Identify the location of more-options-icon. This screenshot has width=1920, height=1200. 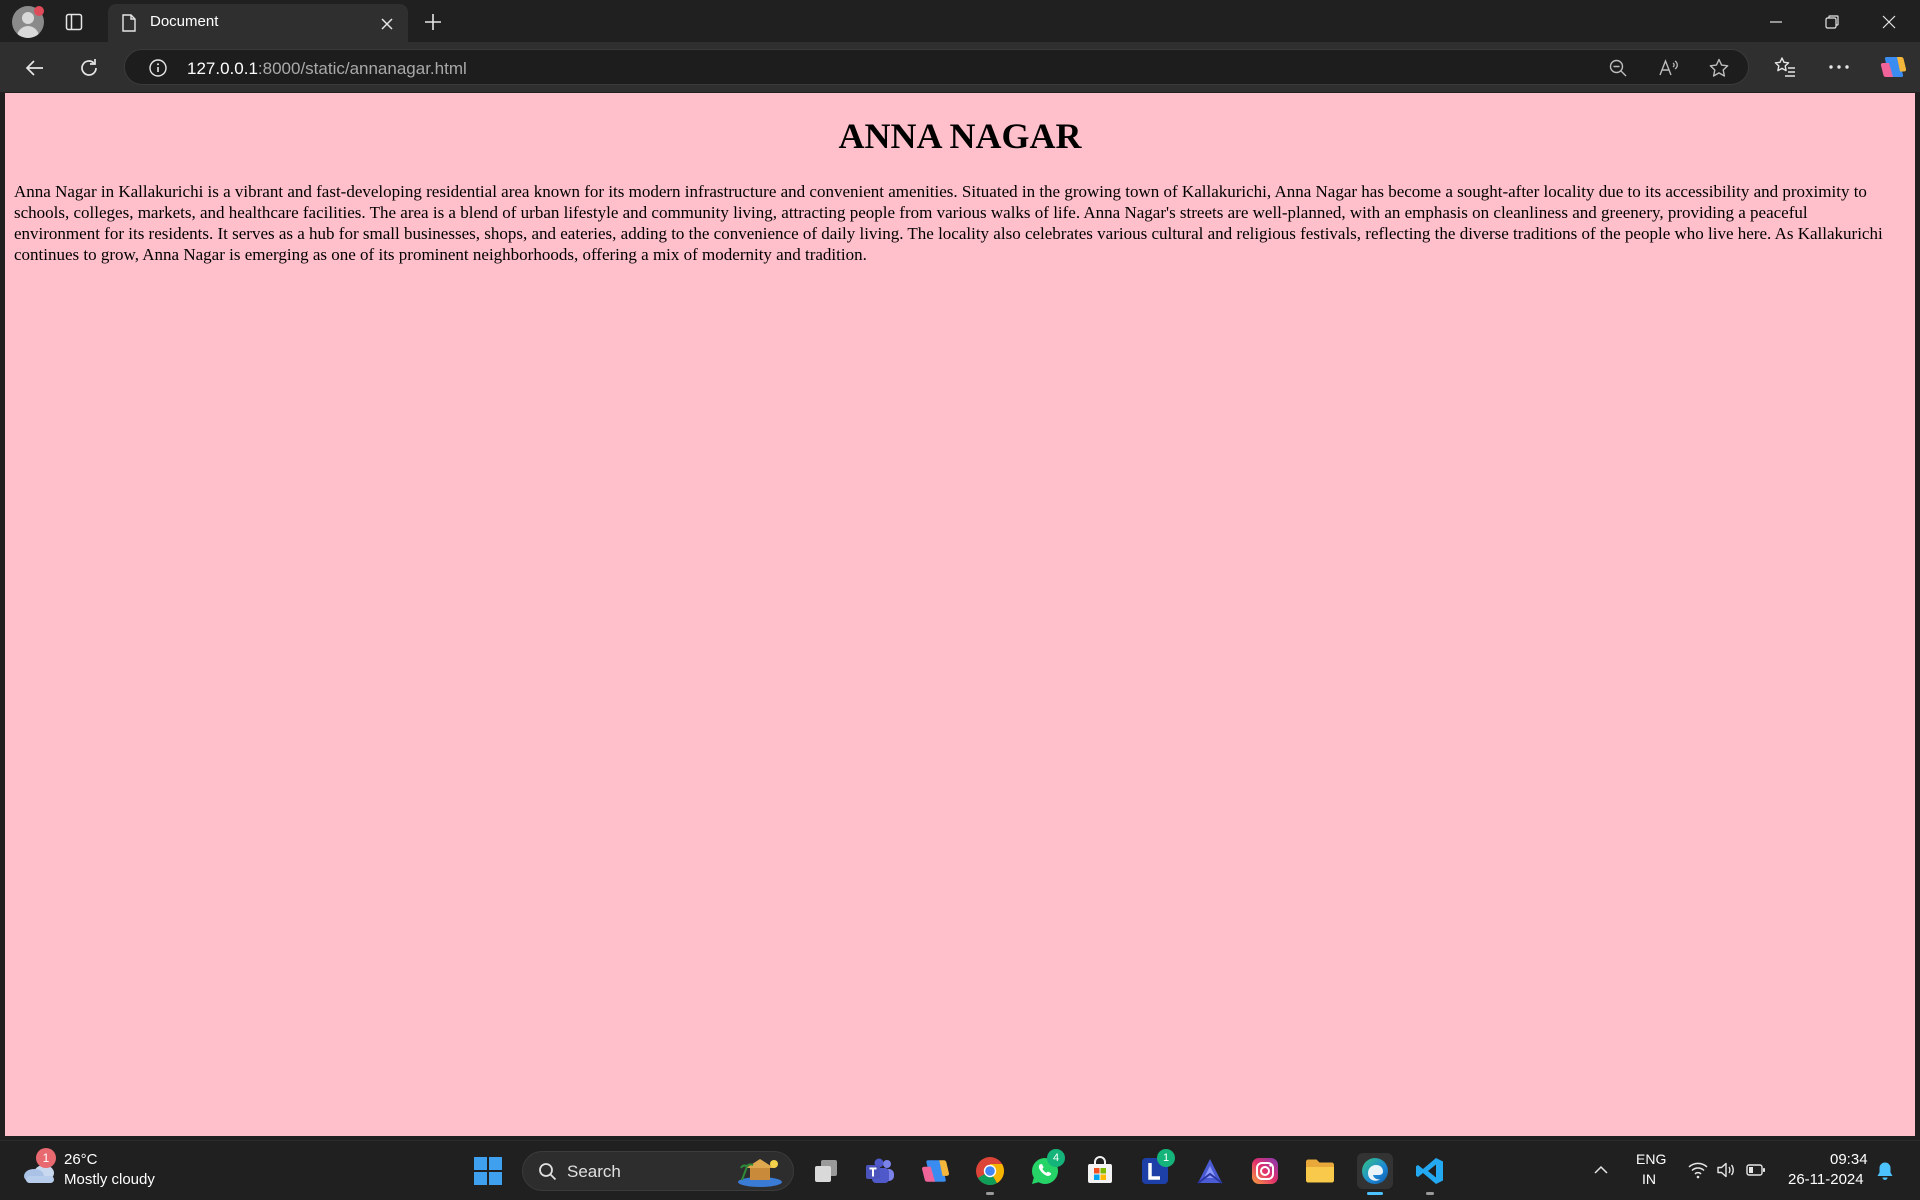
(1839, 67).